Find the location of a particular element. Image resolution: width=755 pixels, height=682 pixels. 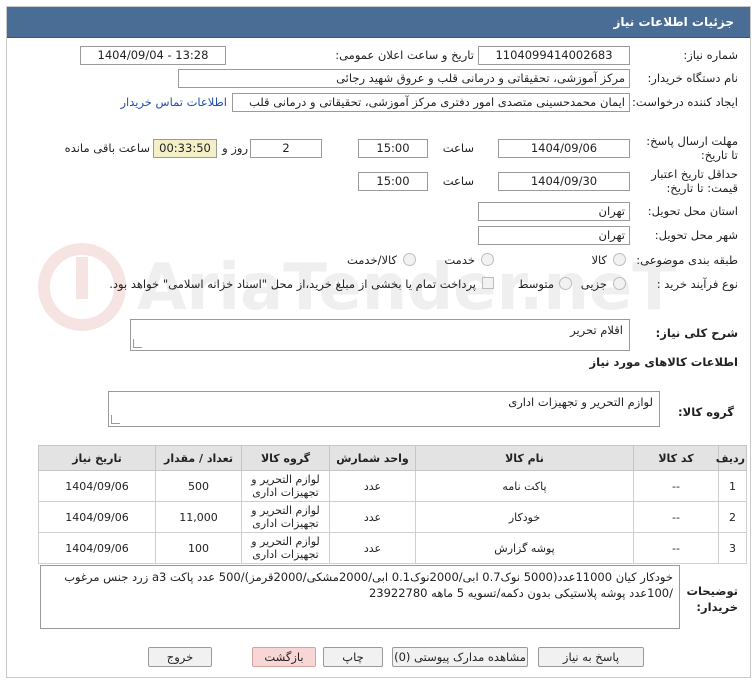

col-header-code: کد کالا is located at coordinates (676, 458).